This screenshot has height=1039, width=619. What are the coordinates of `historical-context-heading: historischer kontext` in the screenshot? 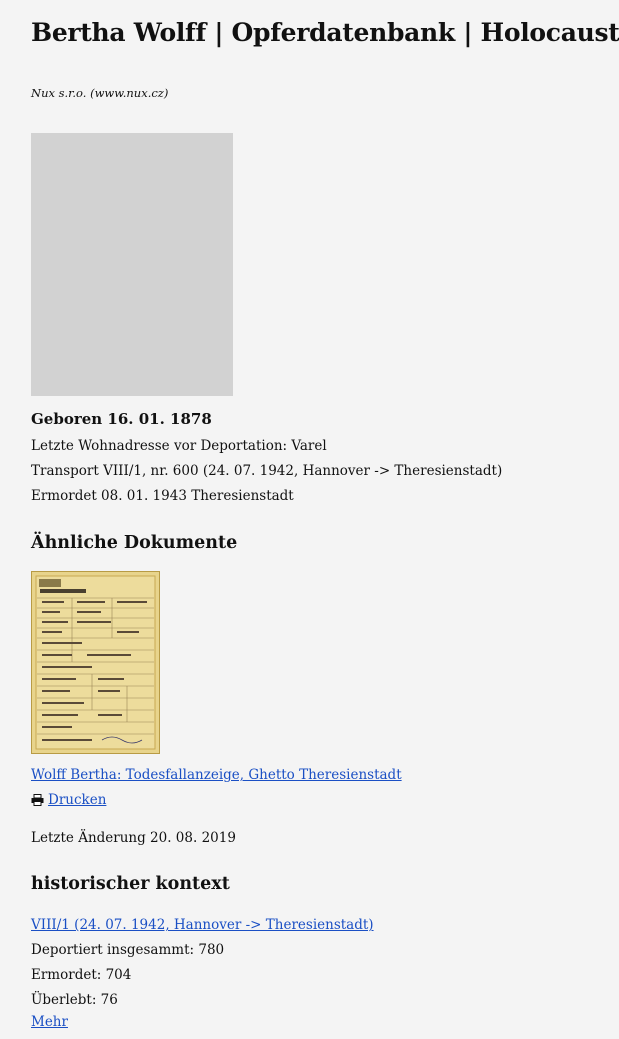 It's located at (130, 884).